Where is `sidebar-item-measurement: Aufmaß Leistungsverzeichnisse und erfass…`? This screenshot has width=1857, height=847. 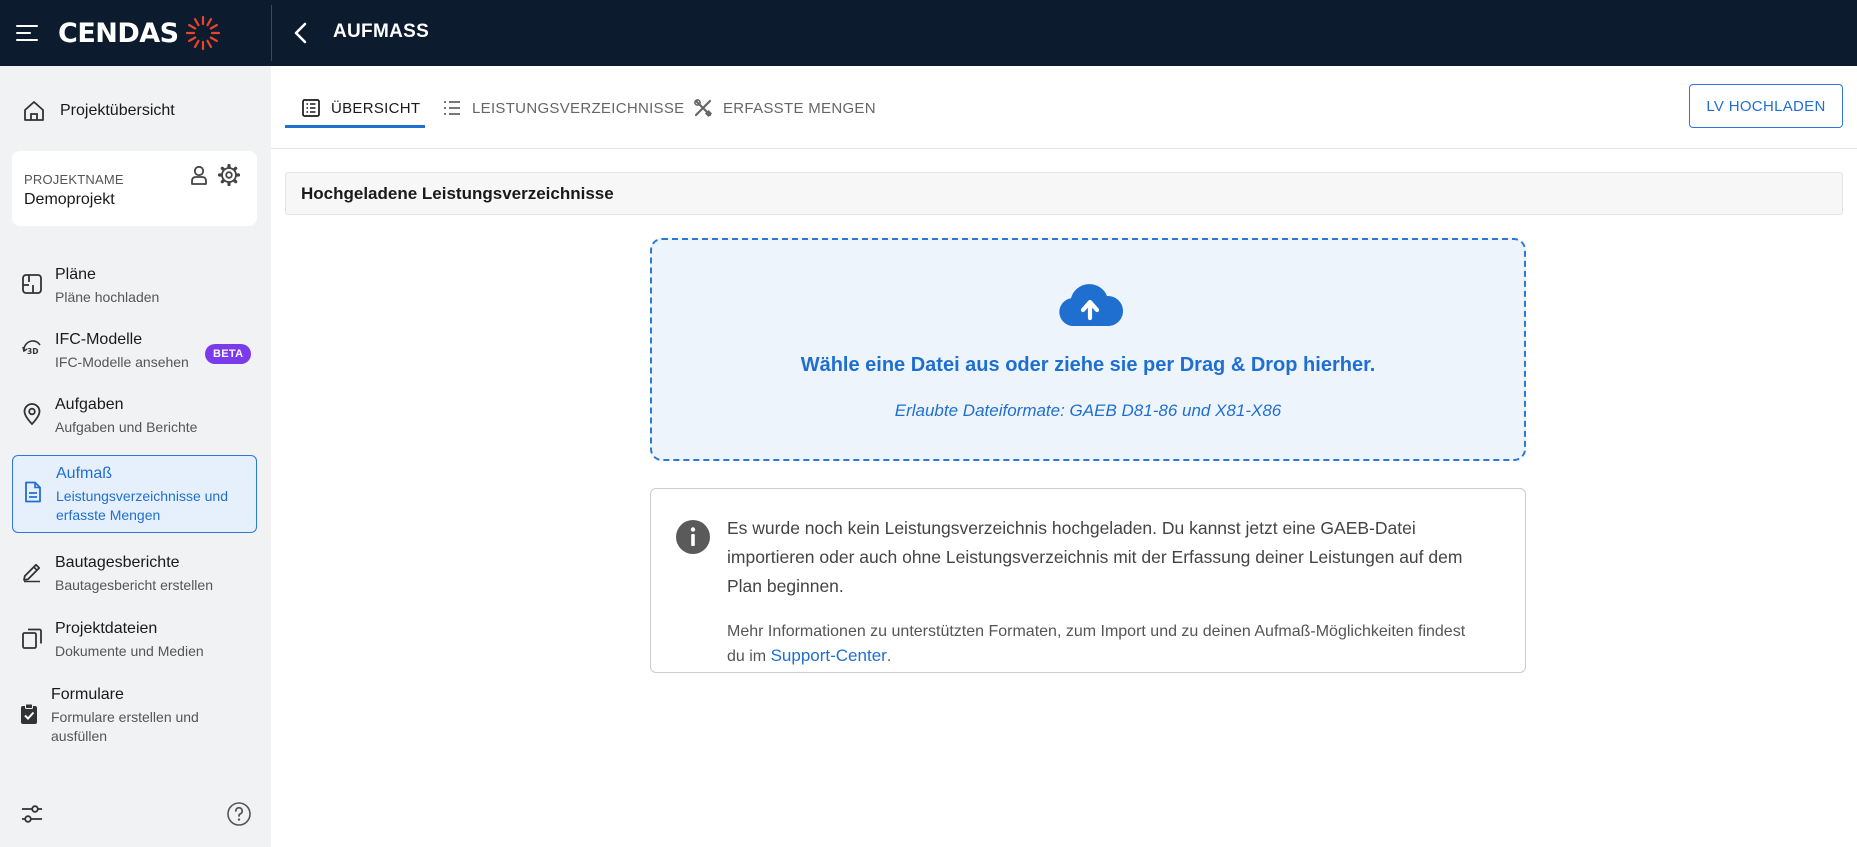
sidebar-item-measurement: Aufmaß Leistungsverzeichnisse und erfass… is located at coordinates (134, 494).